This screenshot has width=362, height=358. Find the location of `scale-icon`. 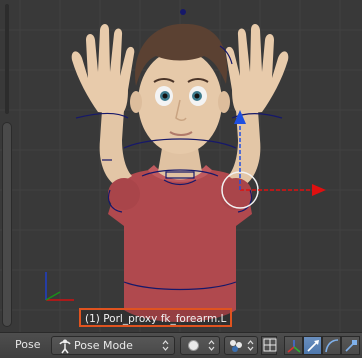

scale-icon is located at coordinates (351, 346).